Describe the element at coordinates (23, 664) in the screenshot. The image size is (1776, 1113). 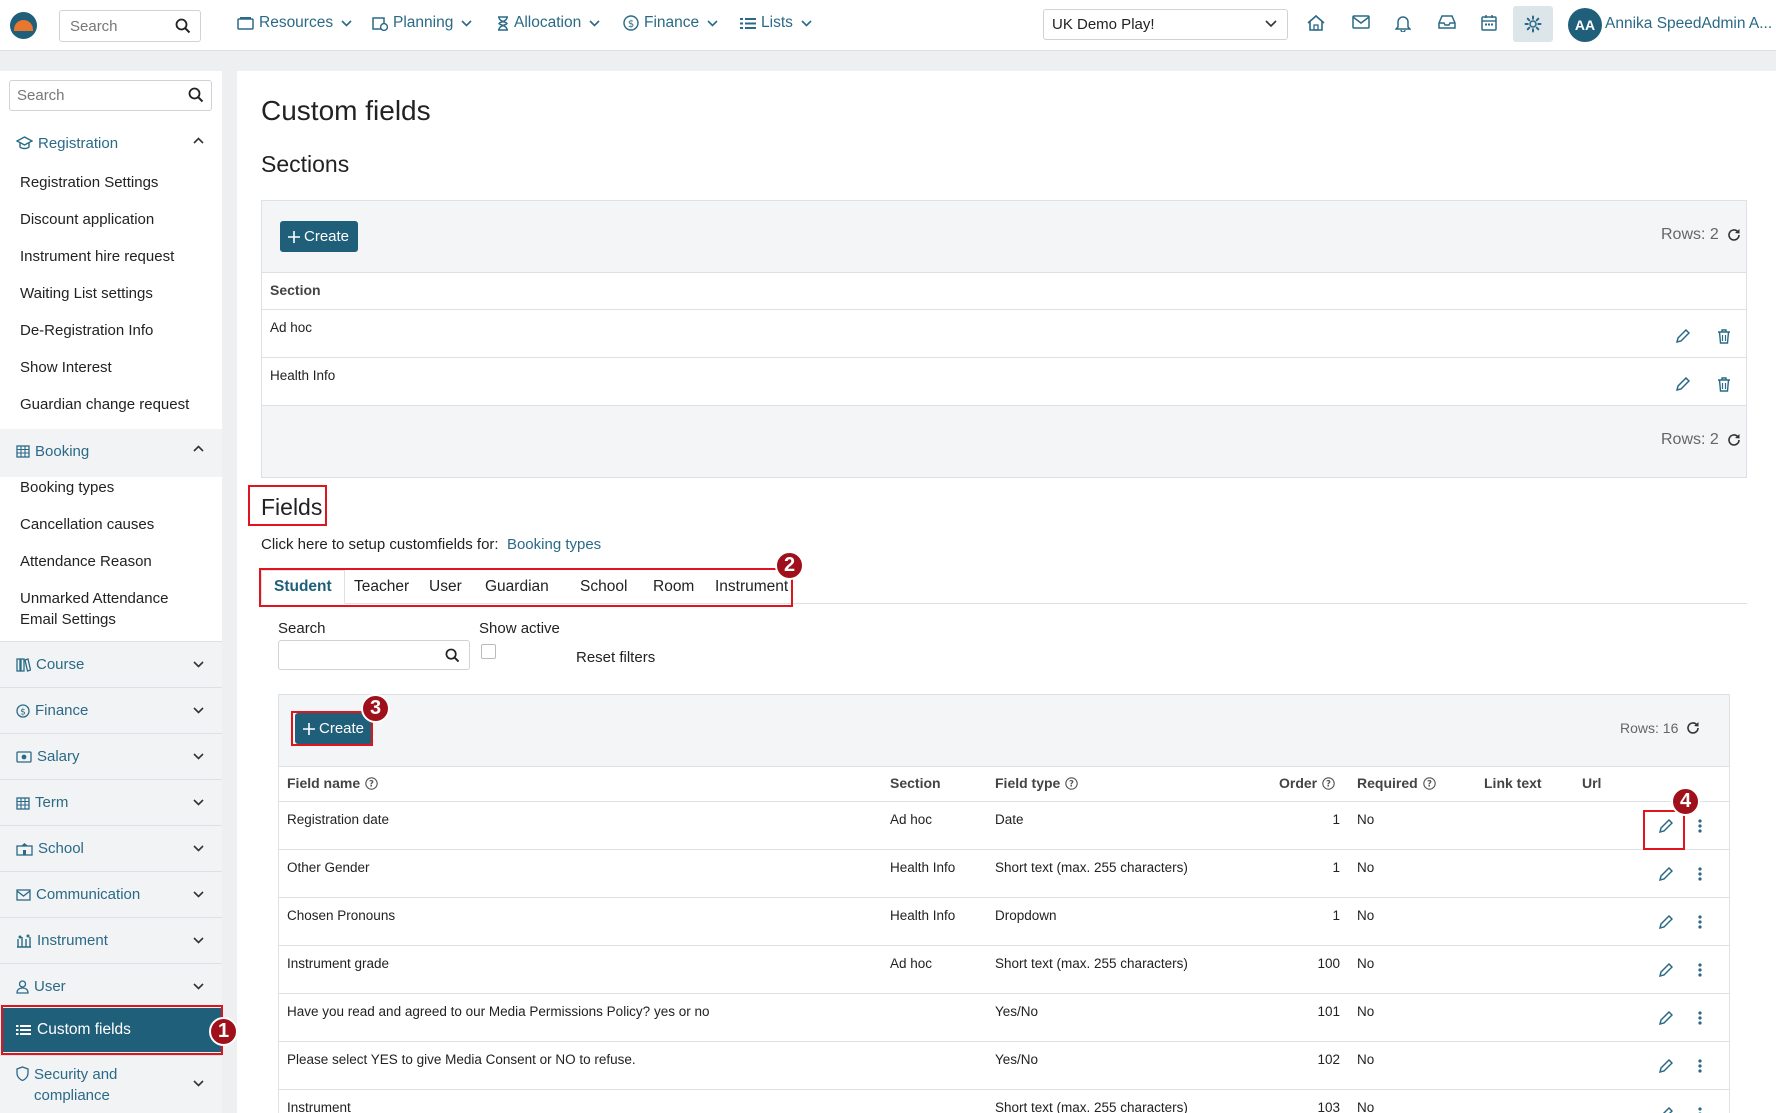
I see `books-icon` at that location.